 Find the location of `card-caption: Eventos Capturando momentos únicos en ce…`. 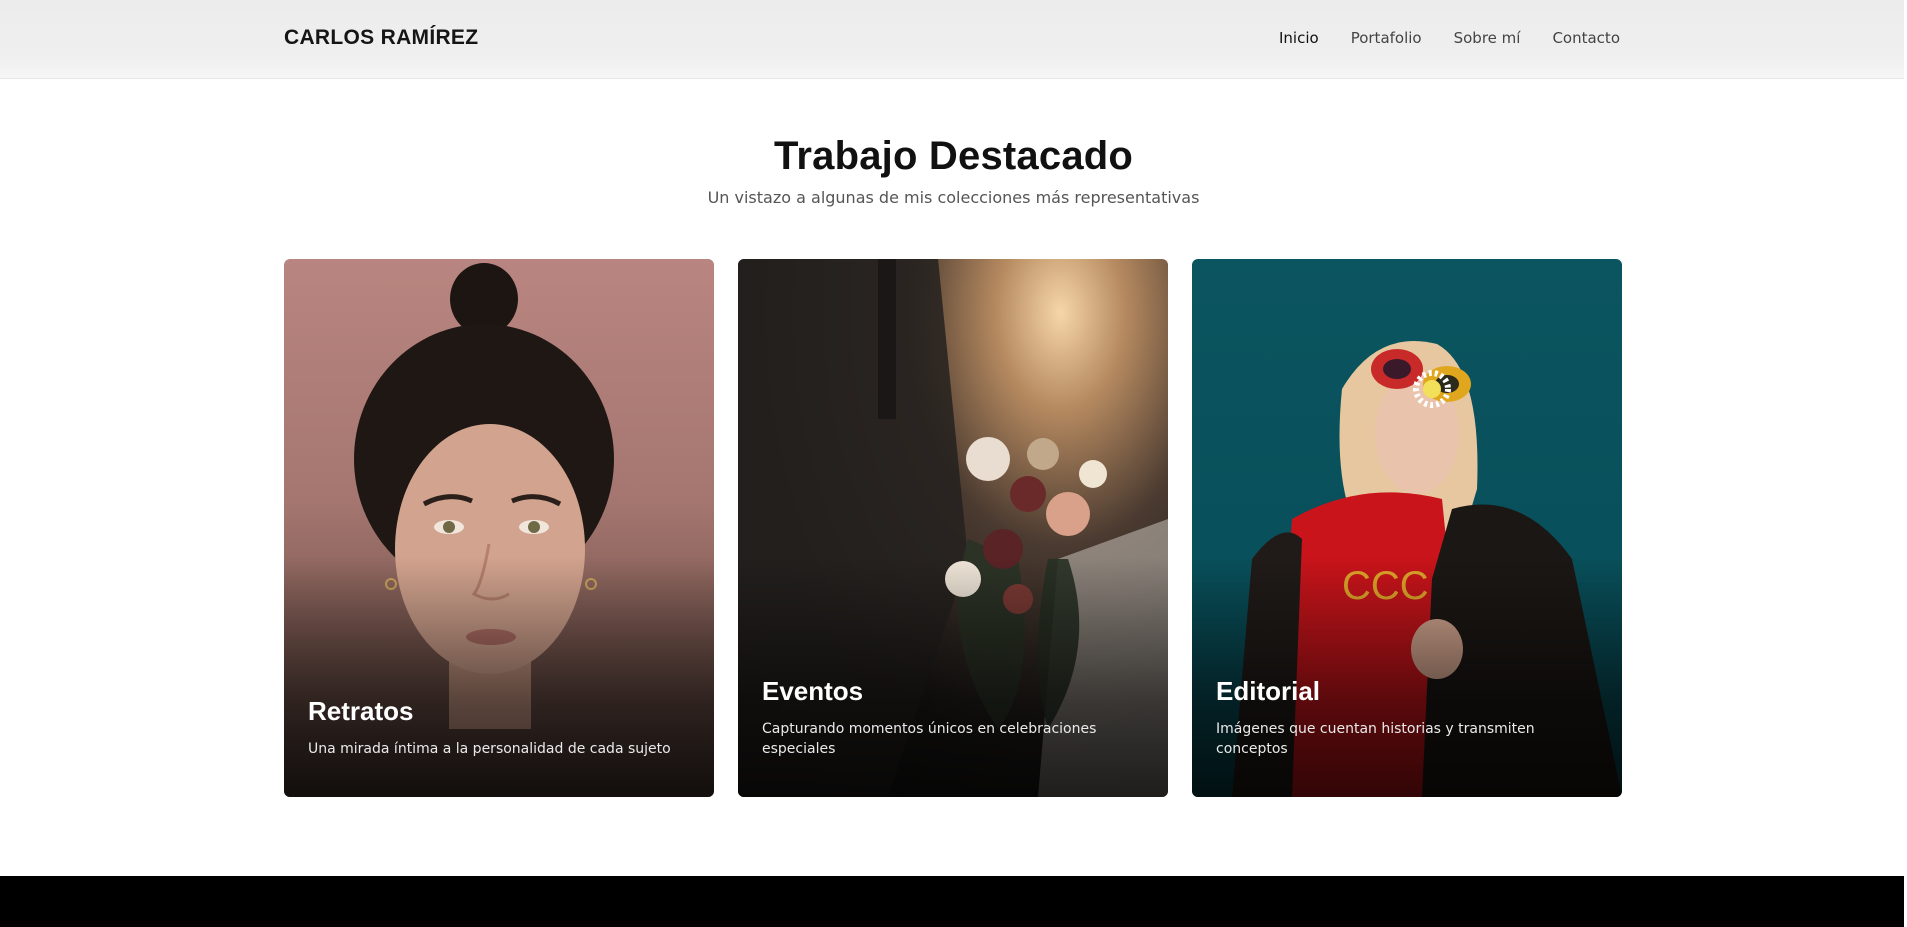

card-caption: Eventos Capturando momentos únicos en ce… is located at coordinates (953, 717).